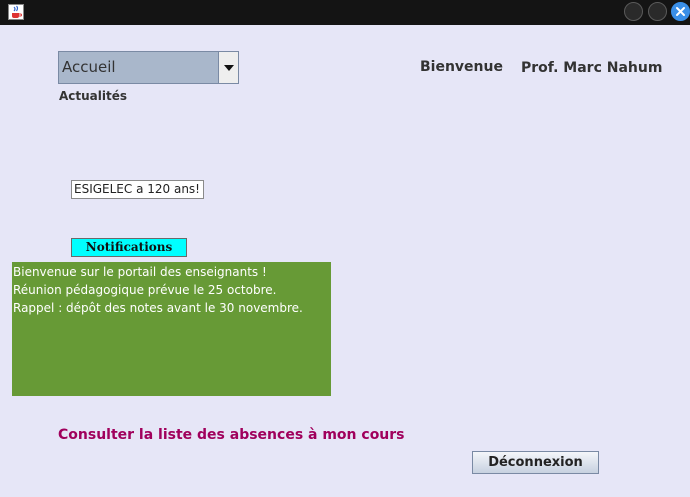  I want to click on notifications-button: Notifications, so click(129, 247).